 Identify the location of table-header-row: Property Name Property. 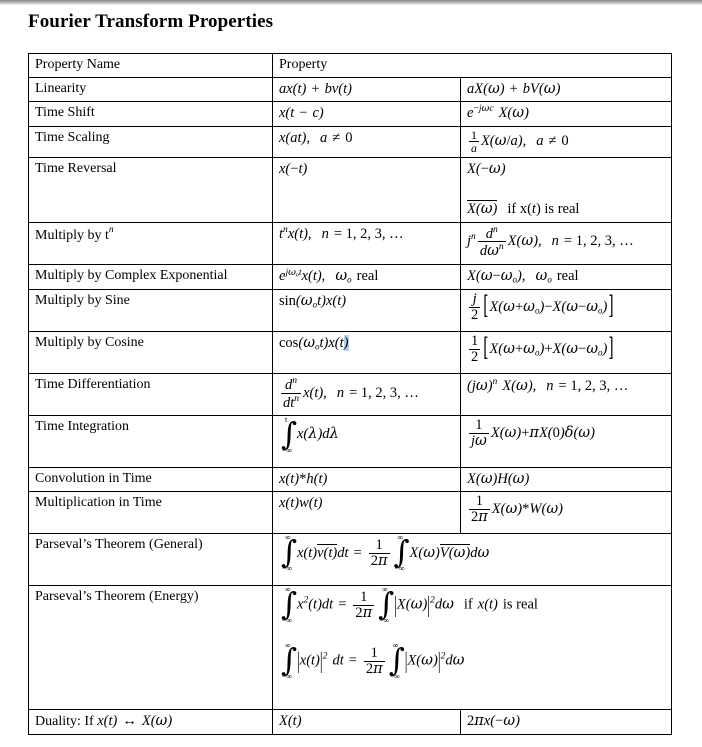
(350, 65).